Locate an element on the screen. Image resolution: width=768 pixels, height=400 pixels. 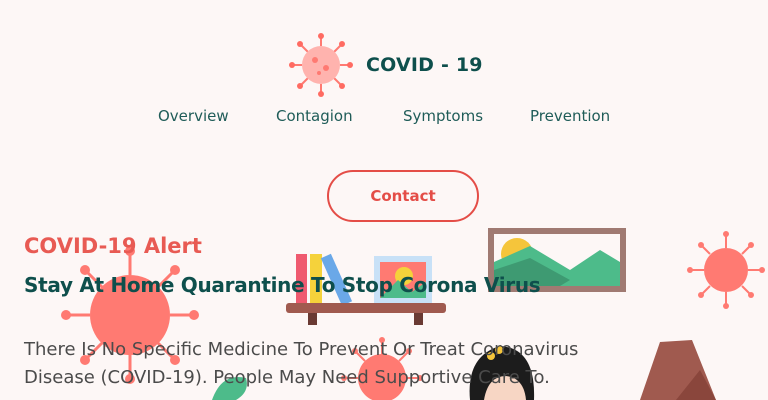
vase-illustration is located at coordinates (678, 370).